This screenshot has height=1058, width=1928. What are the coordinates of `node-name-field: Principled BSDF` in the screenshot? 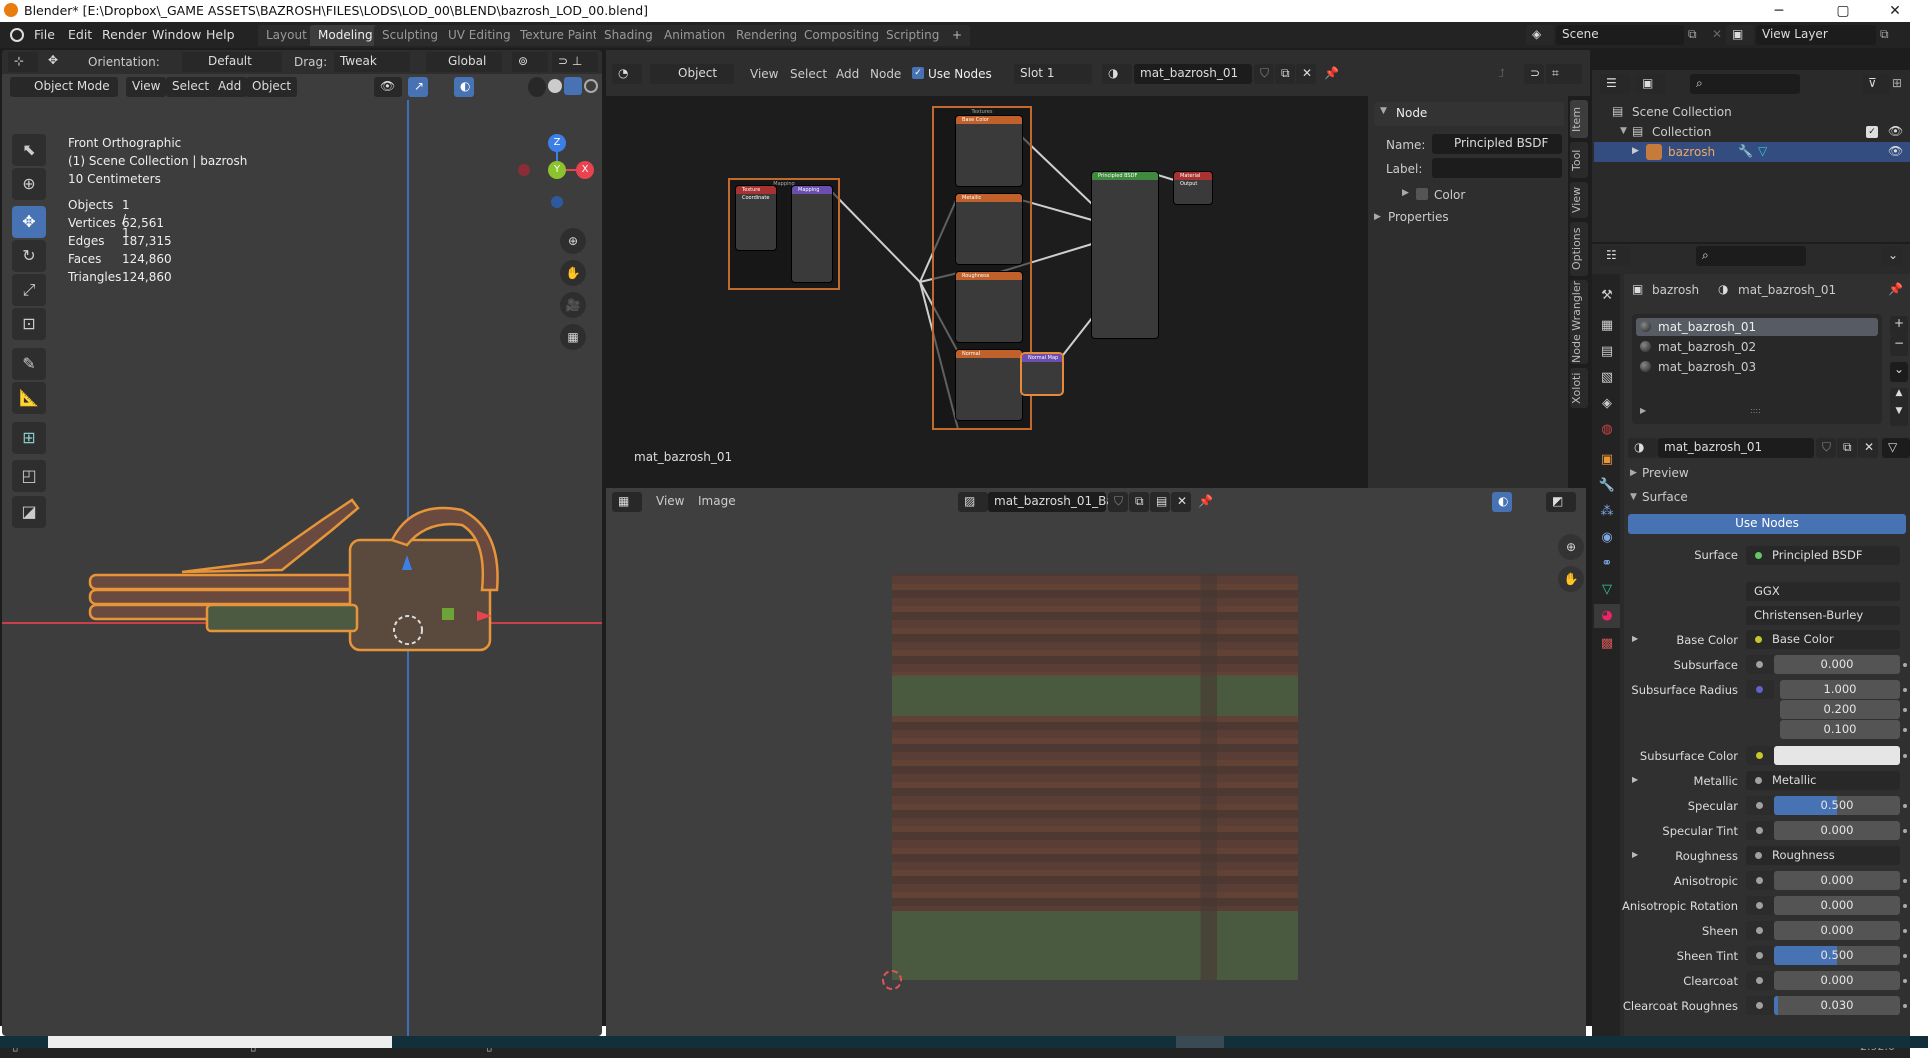 It's located at (1497, 144).